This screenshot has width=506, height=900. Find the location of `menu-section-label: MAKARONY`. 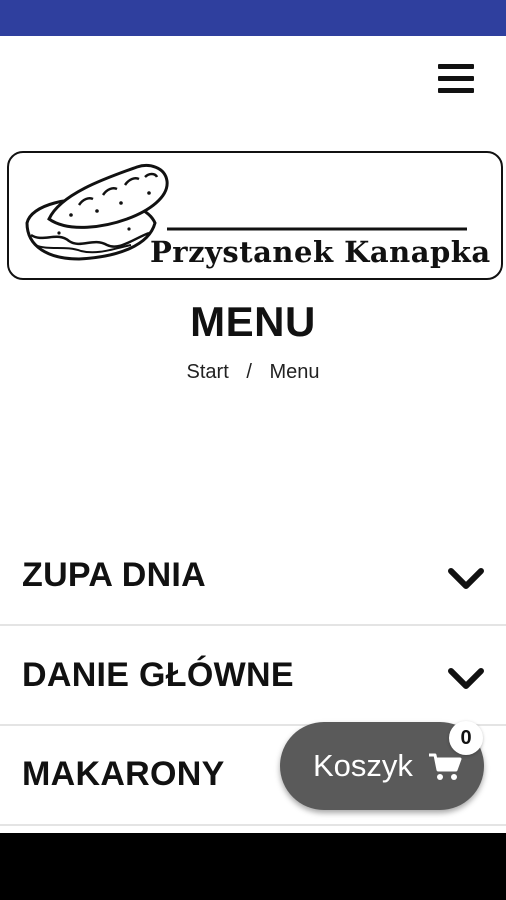

menu-section-label: MAKARONY is located at coordinates (123, 774).